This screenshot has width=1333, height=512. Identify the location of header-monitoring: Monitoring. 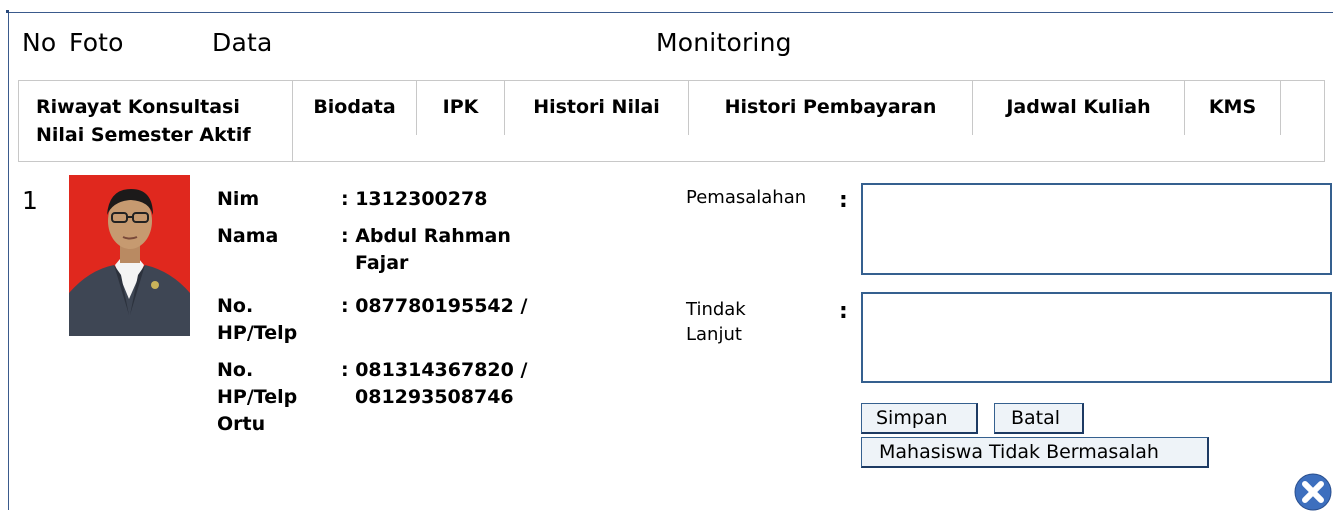
(724, 42).